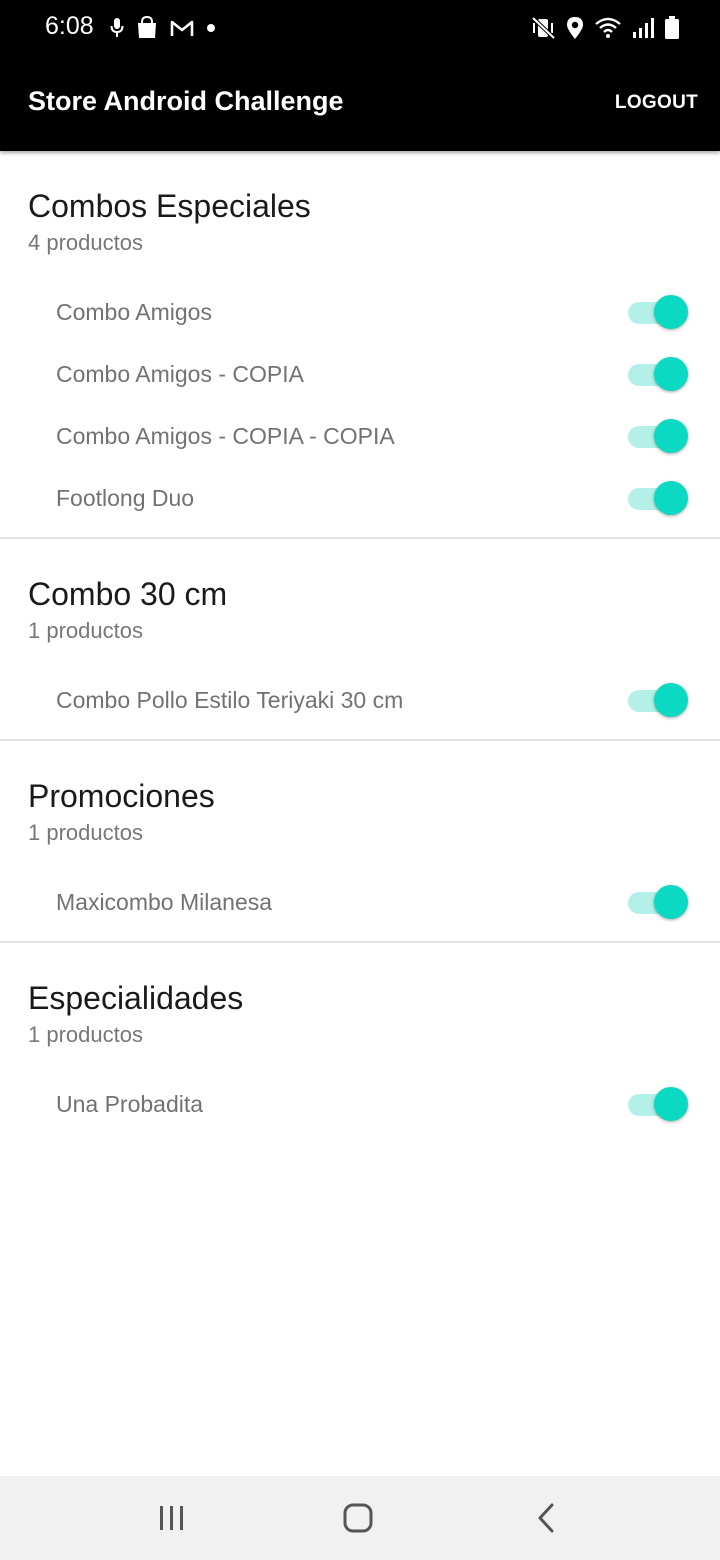 The height and width of the screenshot is (1560, 720). Describe the element at coordinates (575, 28) in the screenshot. I see `location-icon` at that location.